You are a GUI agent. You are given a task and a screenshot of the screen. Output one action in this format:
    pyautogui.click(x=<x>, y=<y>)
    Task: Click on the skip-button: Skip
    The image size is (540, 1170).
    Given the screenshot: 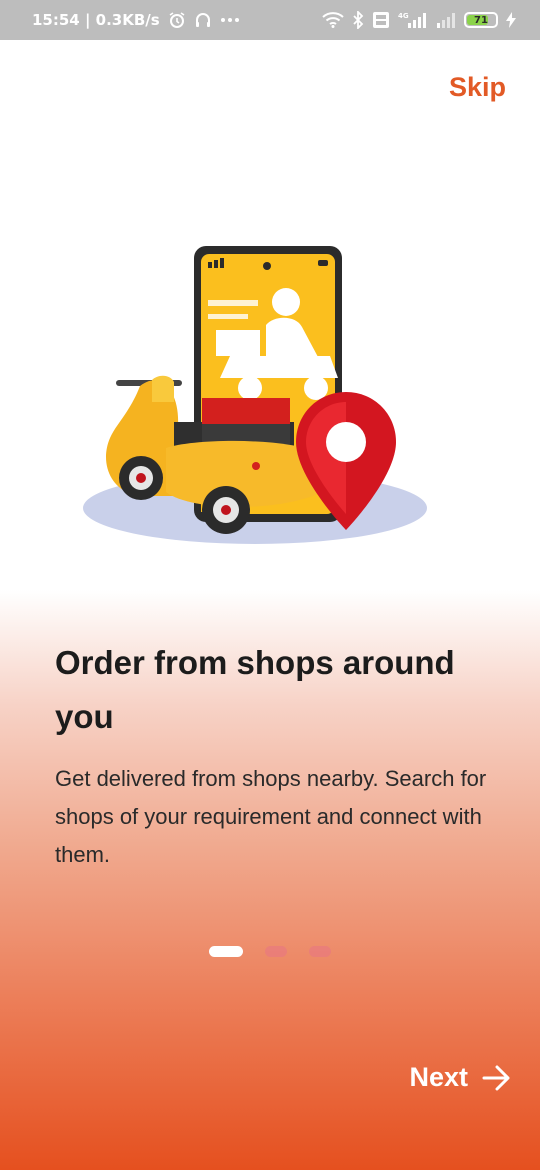 What is the action you would take?
    pyautogui.click(x=477, y=87)
    